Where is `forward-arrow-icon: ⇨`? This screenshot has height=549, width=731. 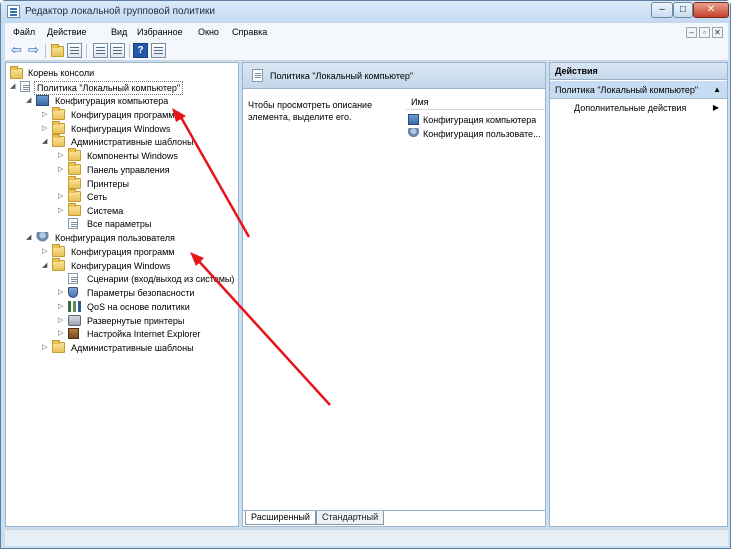 forward-arrow-icon: ⇨ is located at coordinates (33, 50).